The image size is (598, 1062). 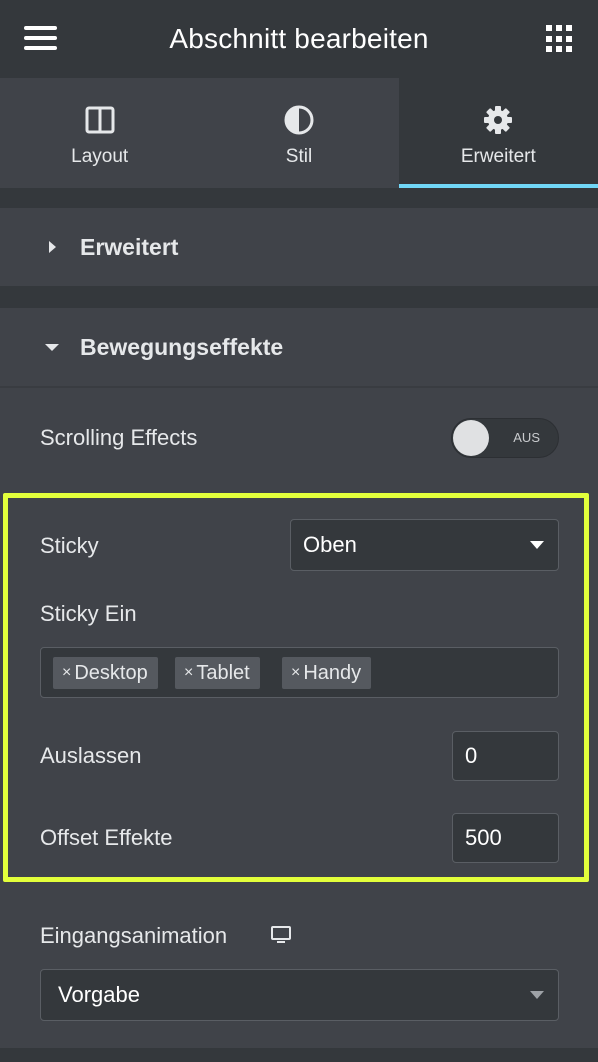 What do you see at coordinates (119, 437) in the screenshot?
I see `scrolling-effects-label: Scrolling Effects` at bounding box center [119, 437].